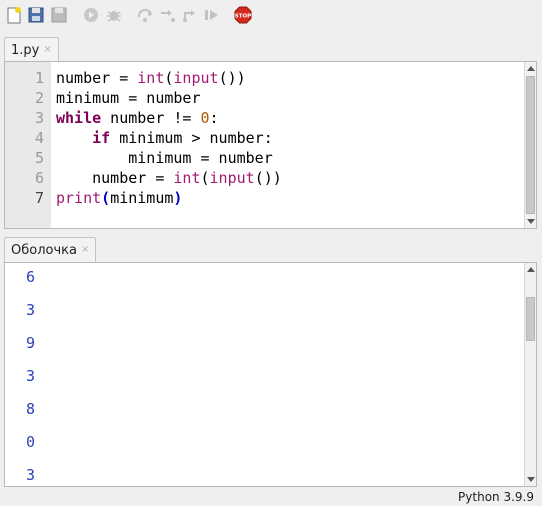 This screenshot has width=542, height=506. I want to click on shell-output-line: 6, so click(31, 277).